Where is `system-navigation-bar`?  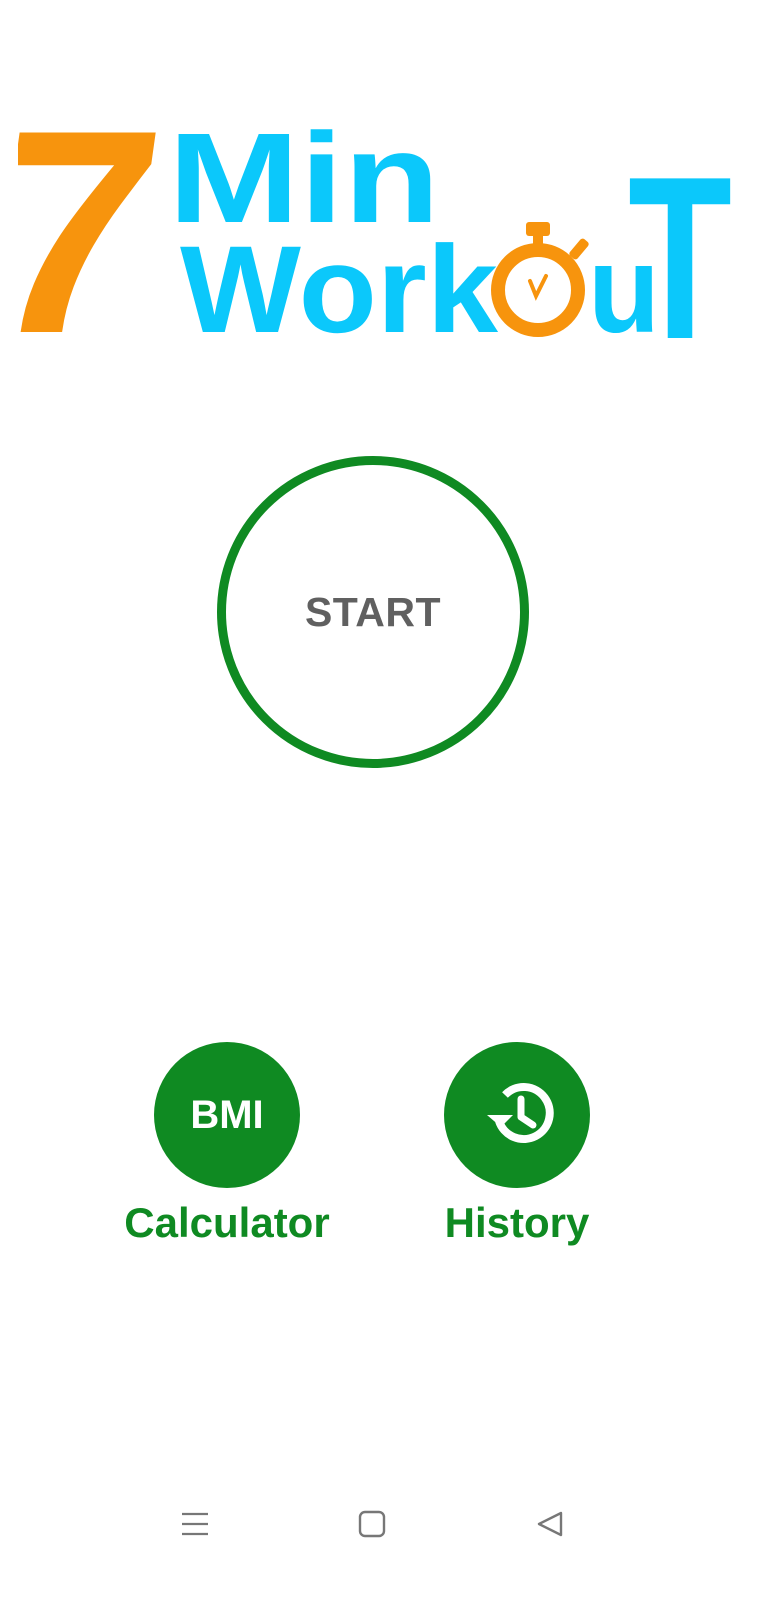
system-navigation-bar is located at coordinates (379, 1525).